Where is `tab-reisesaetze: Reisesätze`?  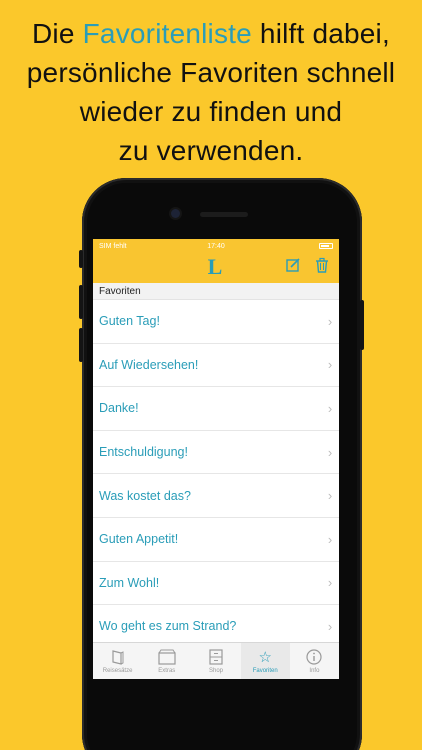
tab-reisesaetze: Reisesätze is located at coordinates (117, 661).